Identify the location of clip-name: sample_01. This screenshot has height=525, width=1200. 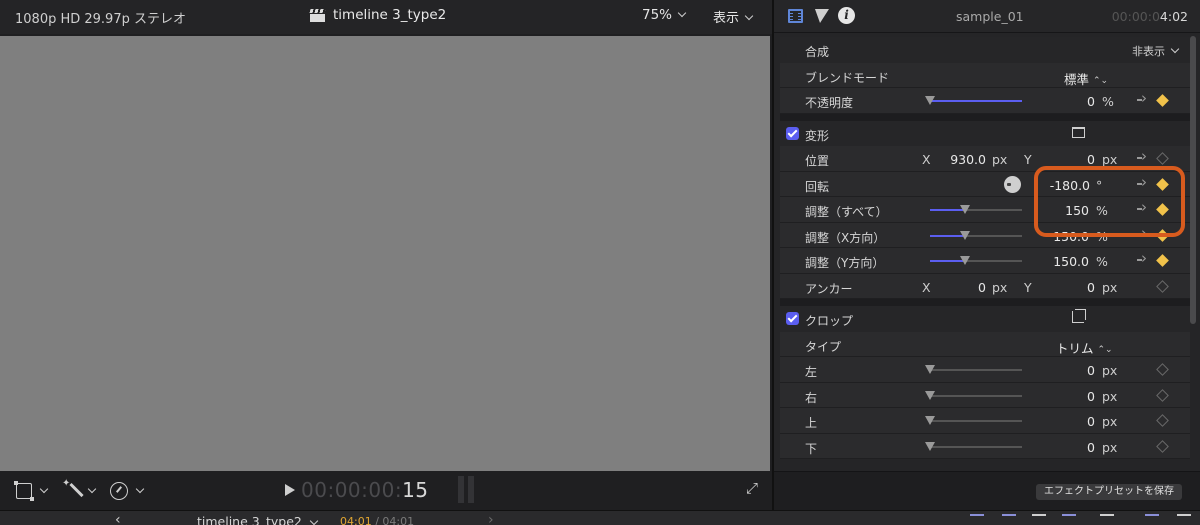
(990, 16).